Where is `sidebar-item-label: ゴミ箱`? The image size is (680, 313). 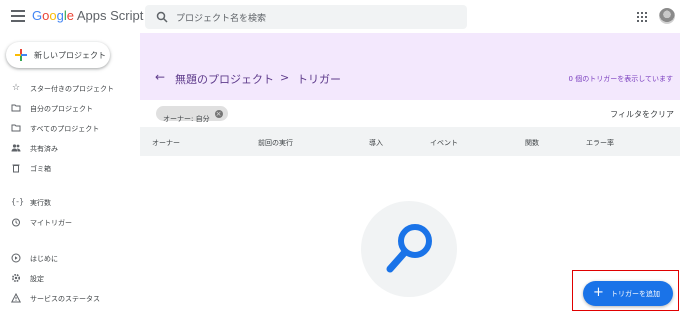 sidebar-item-label: ゴミ箱 is located at coordinates (40, 169).